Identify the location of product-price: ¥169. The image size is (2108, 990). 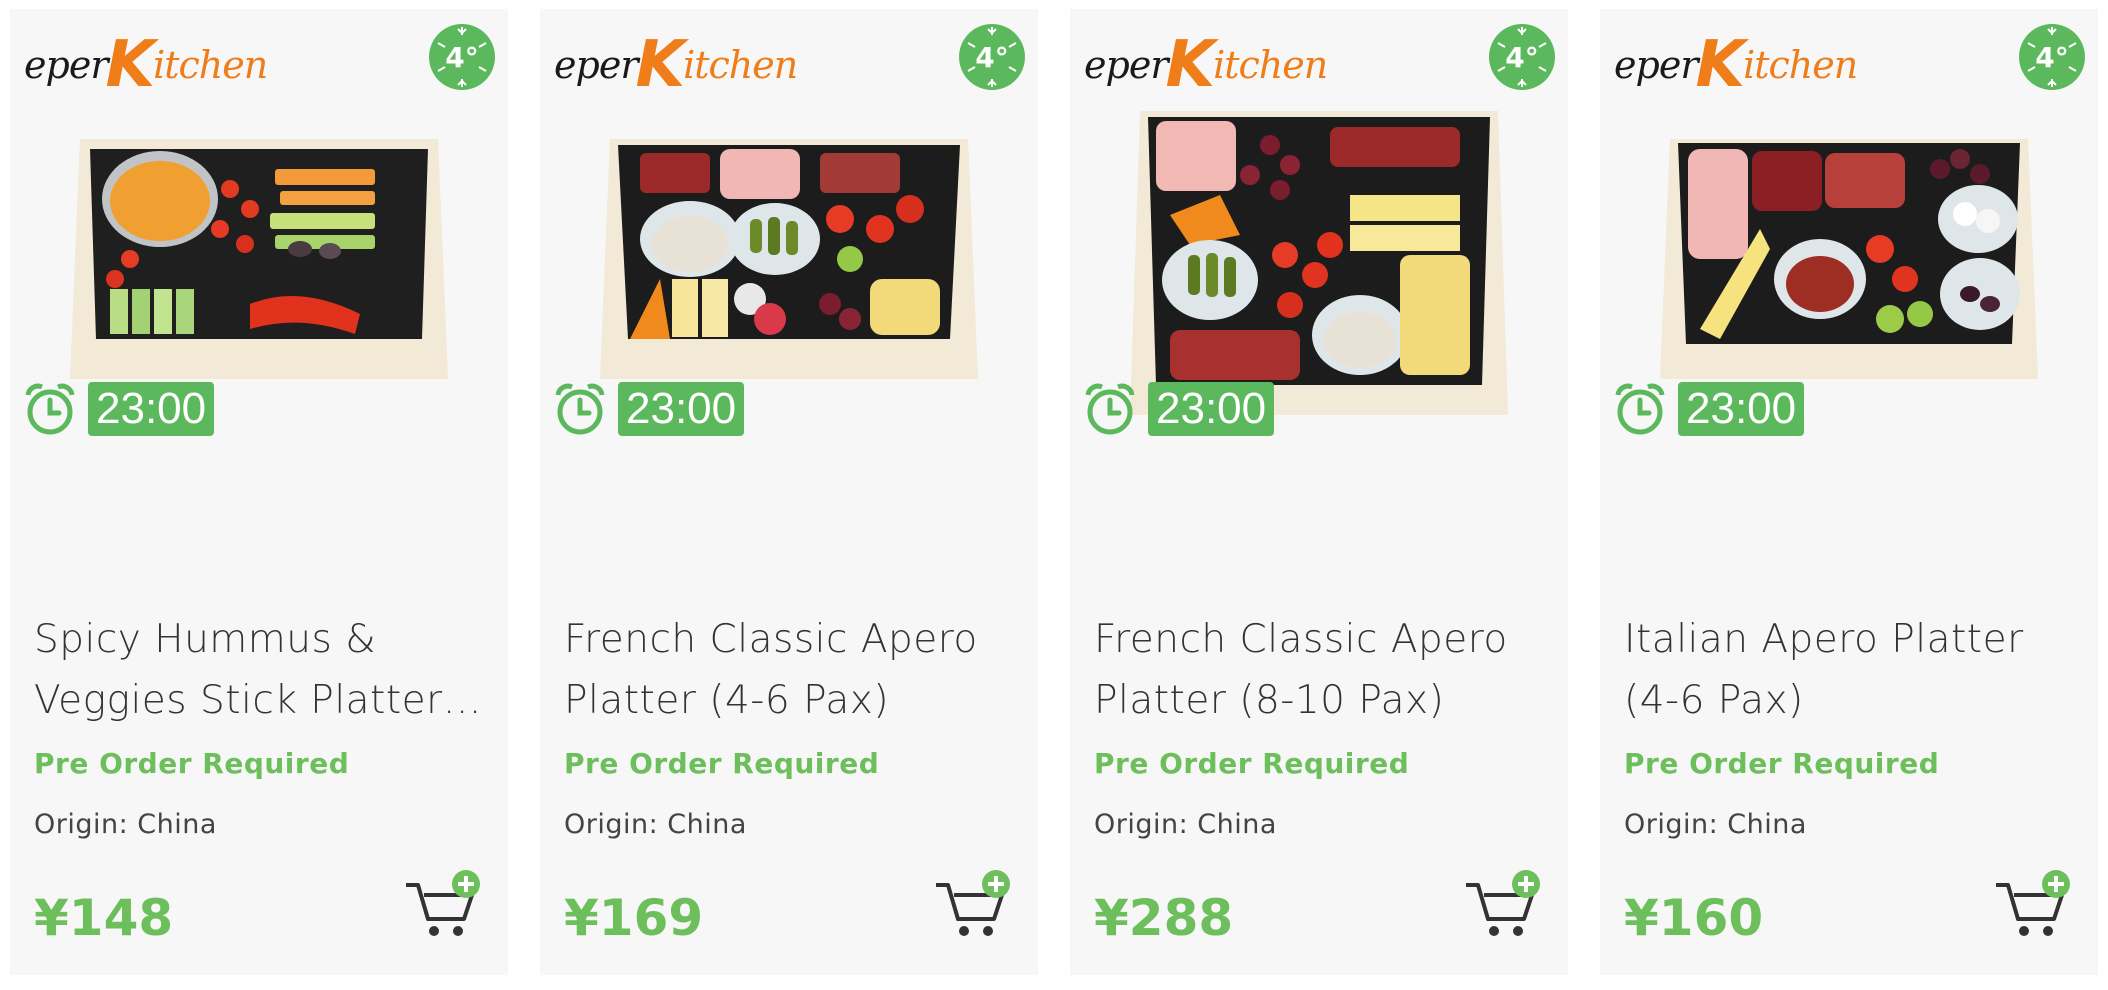
(634, 918).